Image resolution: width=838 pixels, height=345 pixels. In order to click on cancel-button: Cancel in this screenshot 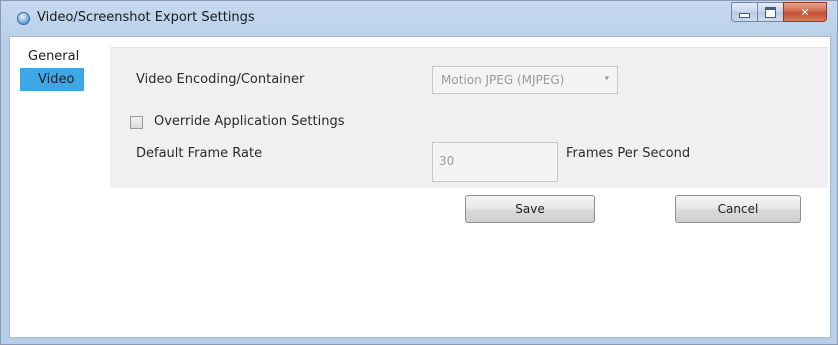, I will do `click(738, 209)`.